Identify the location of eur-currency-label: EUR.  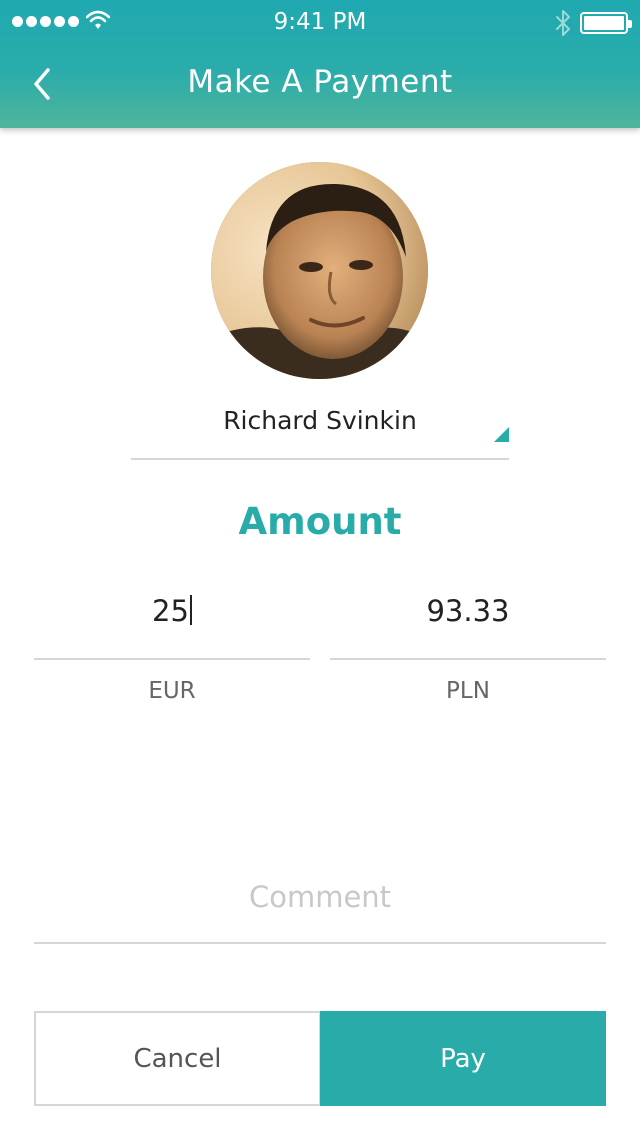
(172, 691).